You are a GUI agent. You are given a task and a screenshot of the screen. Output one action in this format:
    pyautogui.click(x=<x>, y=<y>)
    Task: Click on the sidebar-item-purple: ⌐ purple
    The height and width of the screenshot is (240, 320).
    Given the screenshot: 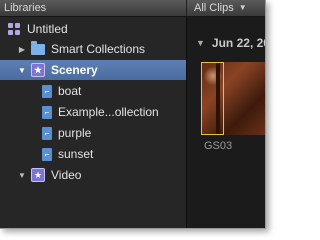 What is the action you would take?
    pyautogui.click(x=93, y=133)
    